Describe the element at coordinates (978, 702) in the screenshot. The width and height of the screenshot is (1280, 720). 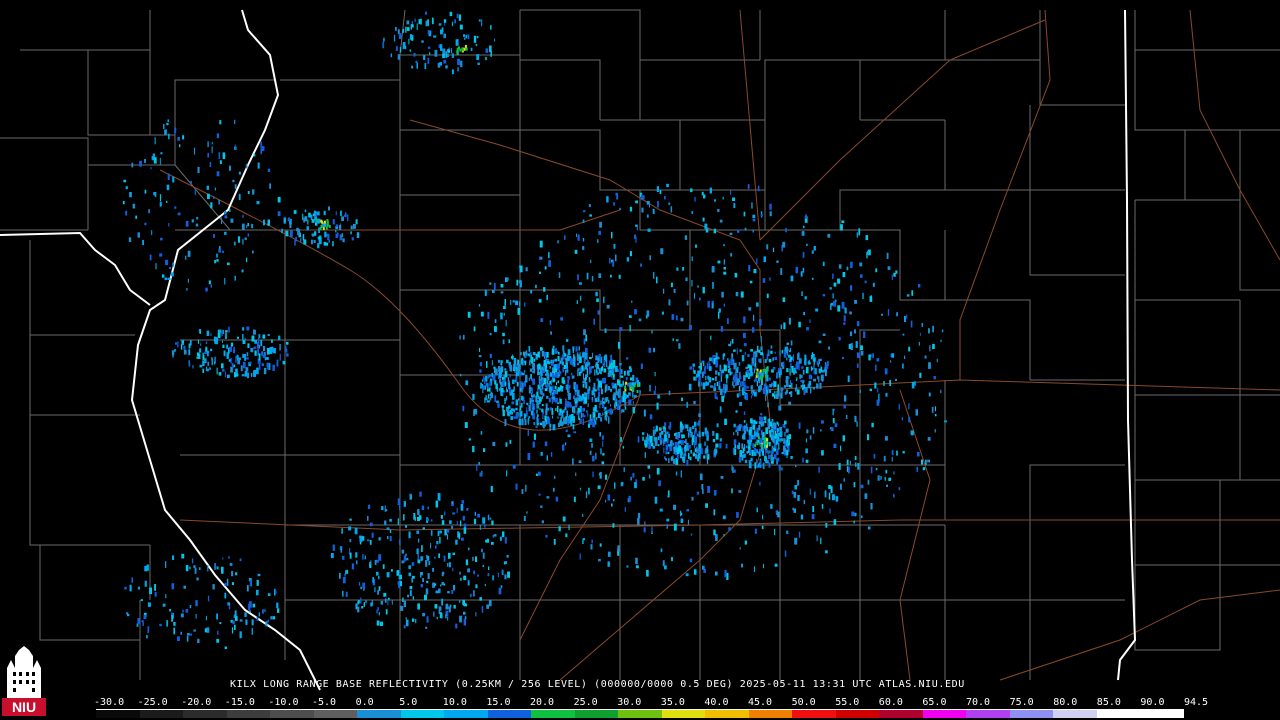
I see `scale-label: 70.0` at that location.